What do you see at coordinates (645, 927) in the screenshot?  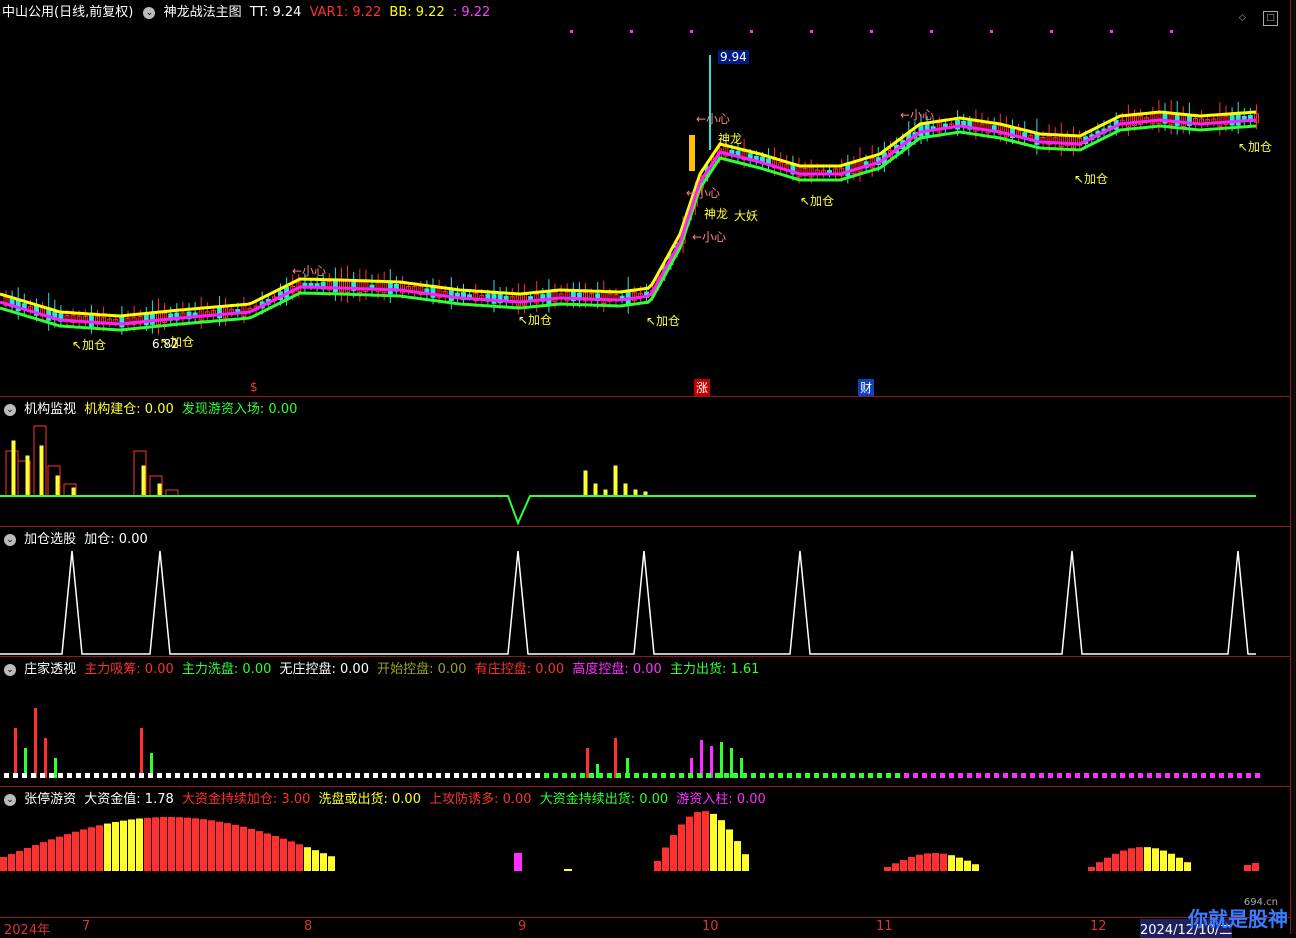 I see `date-axis: 2024年 7 8 9 10 11 12 2024/12/10/二` at bounding box center [645, 927].